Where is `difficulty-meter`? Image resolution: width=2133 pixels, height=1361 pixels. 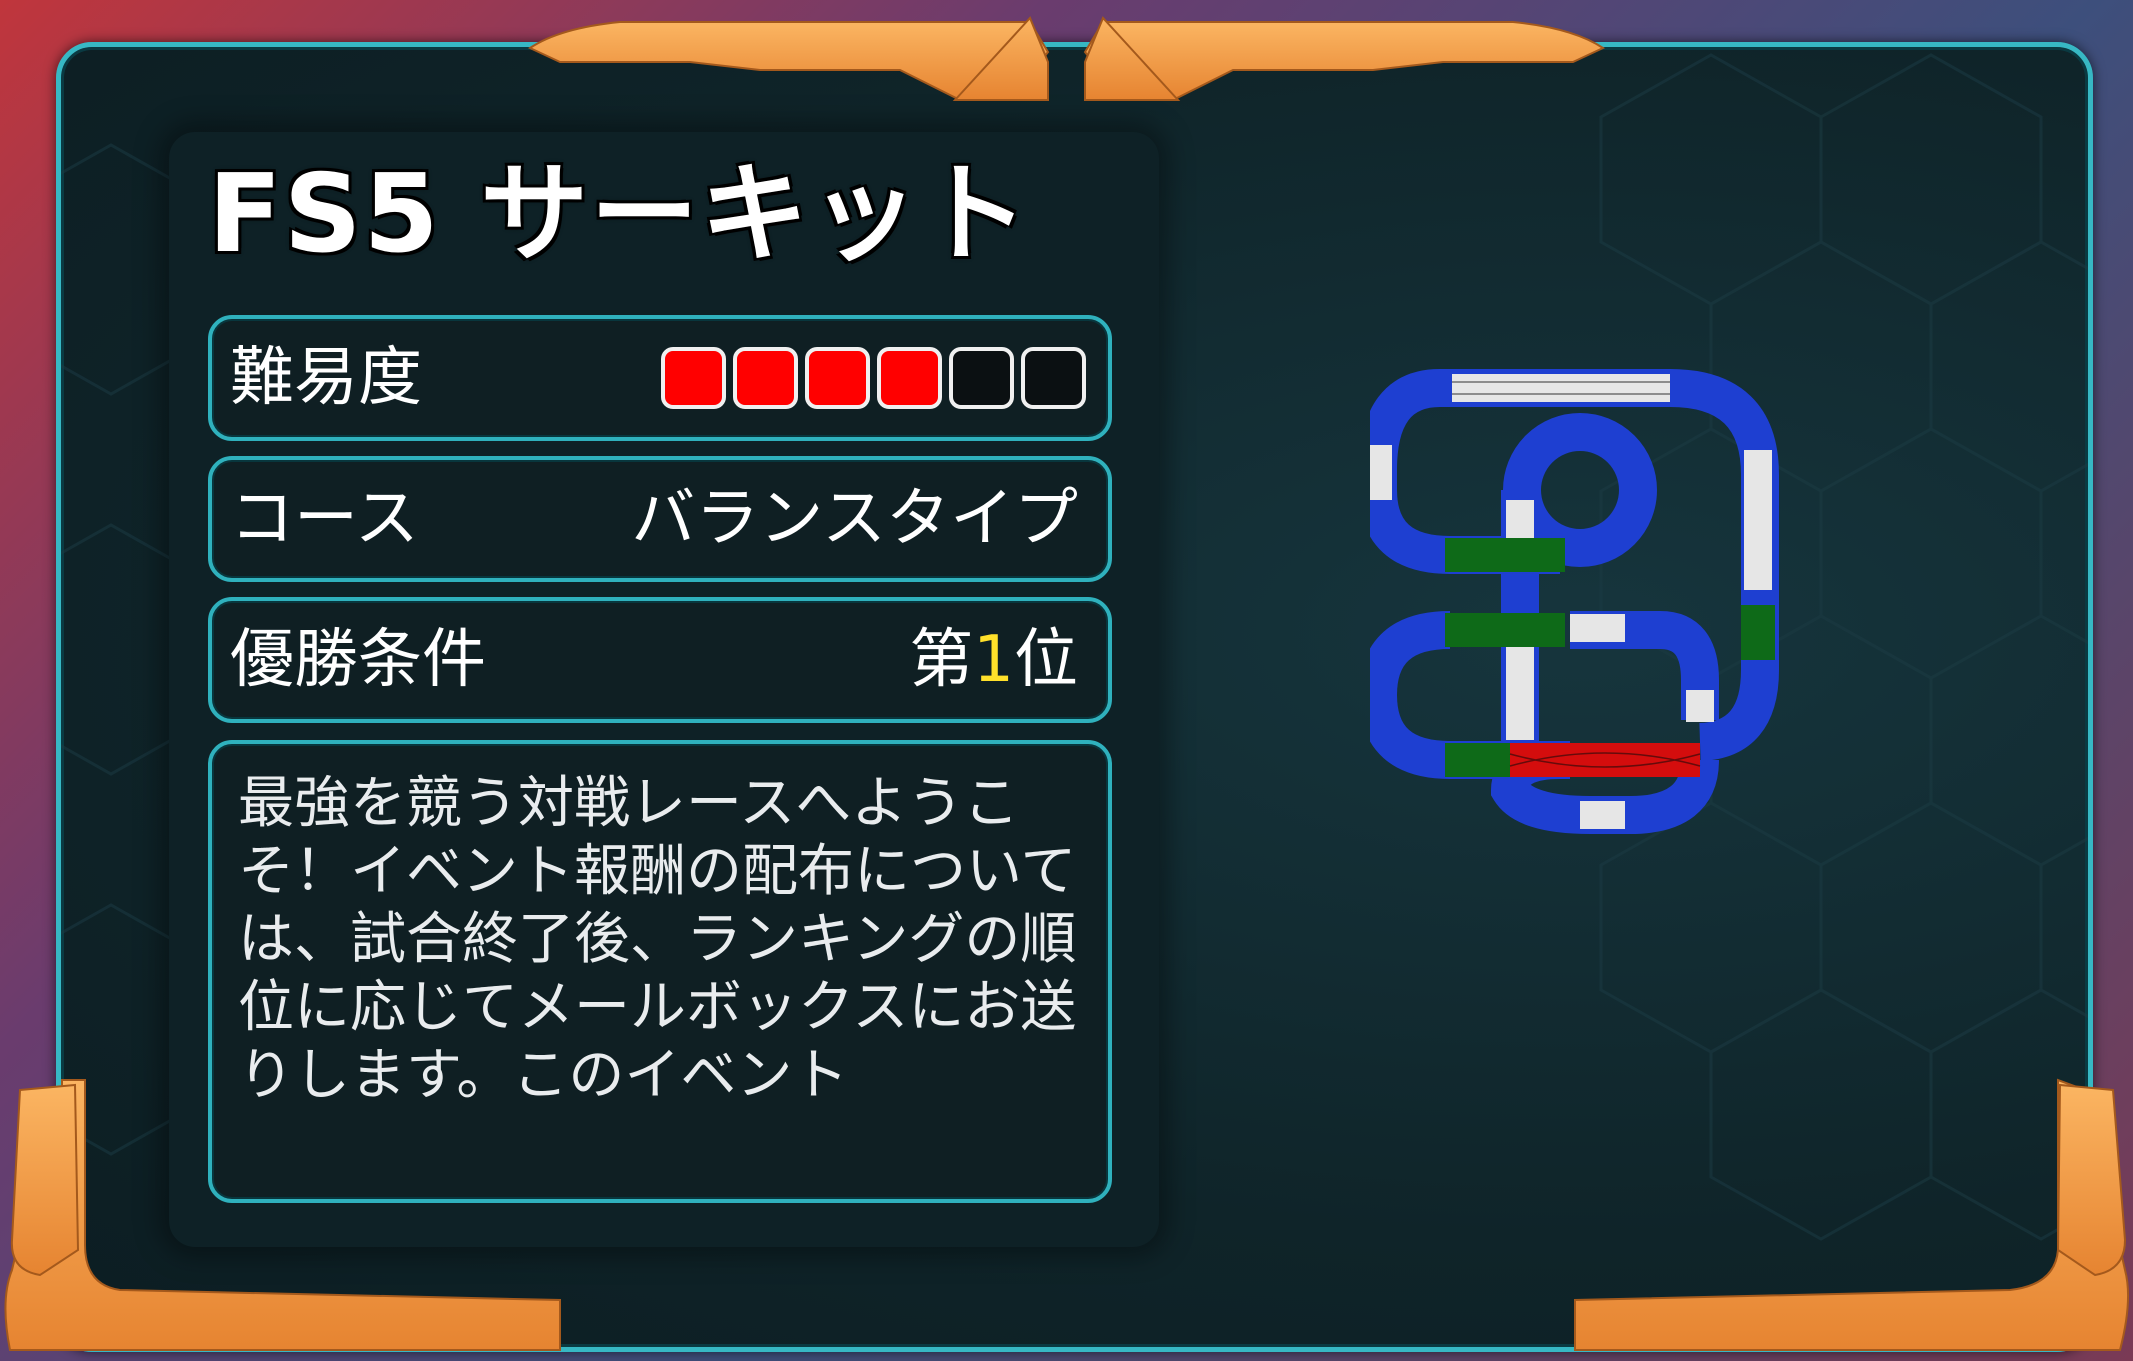 difficulty-meter is located at coordinates (873, 378).